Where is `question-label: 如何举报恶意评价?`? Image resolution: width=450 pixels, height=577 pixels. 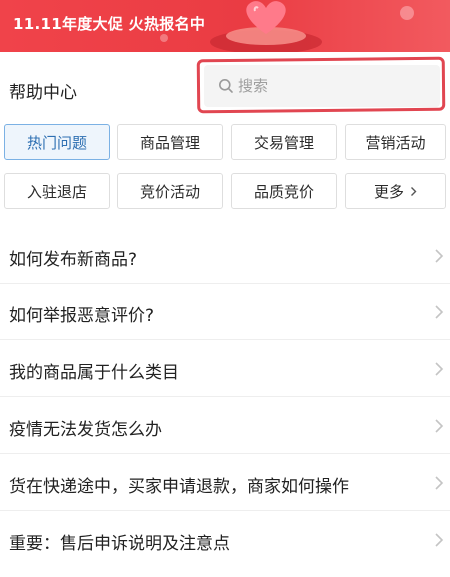
question-label: 如何举报恶意评价? is located at coordinates (82, 316).